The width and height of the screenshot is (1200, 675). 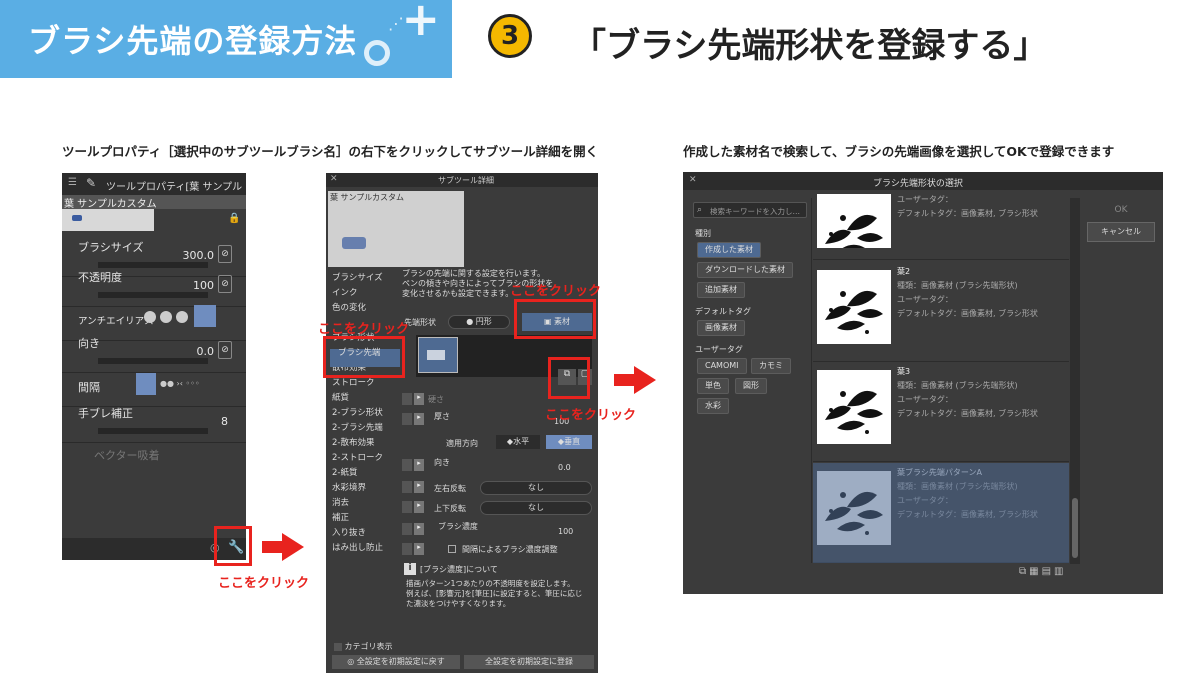 I want to click on close-icon: ✕, so click(x=334, y=179).